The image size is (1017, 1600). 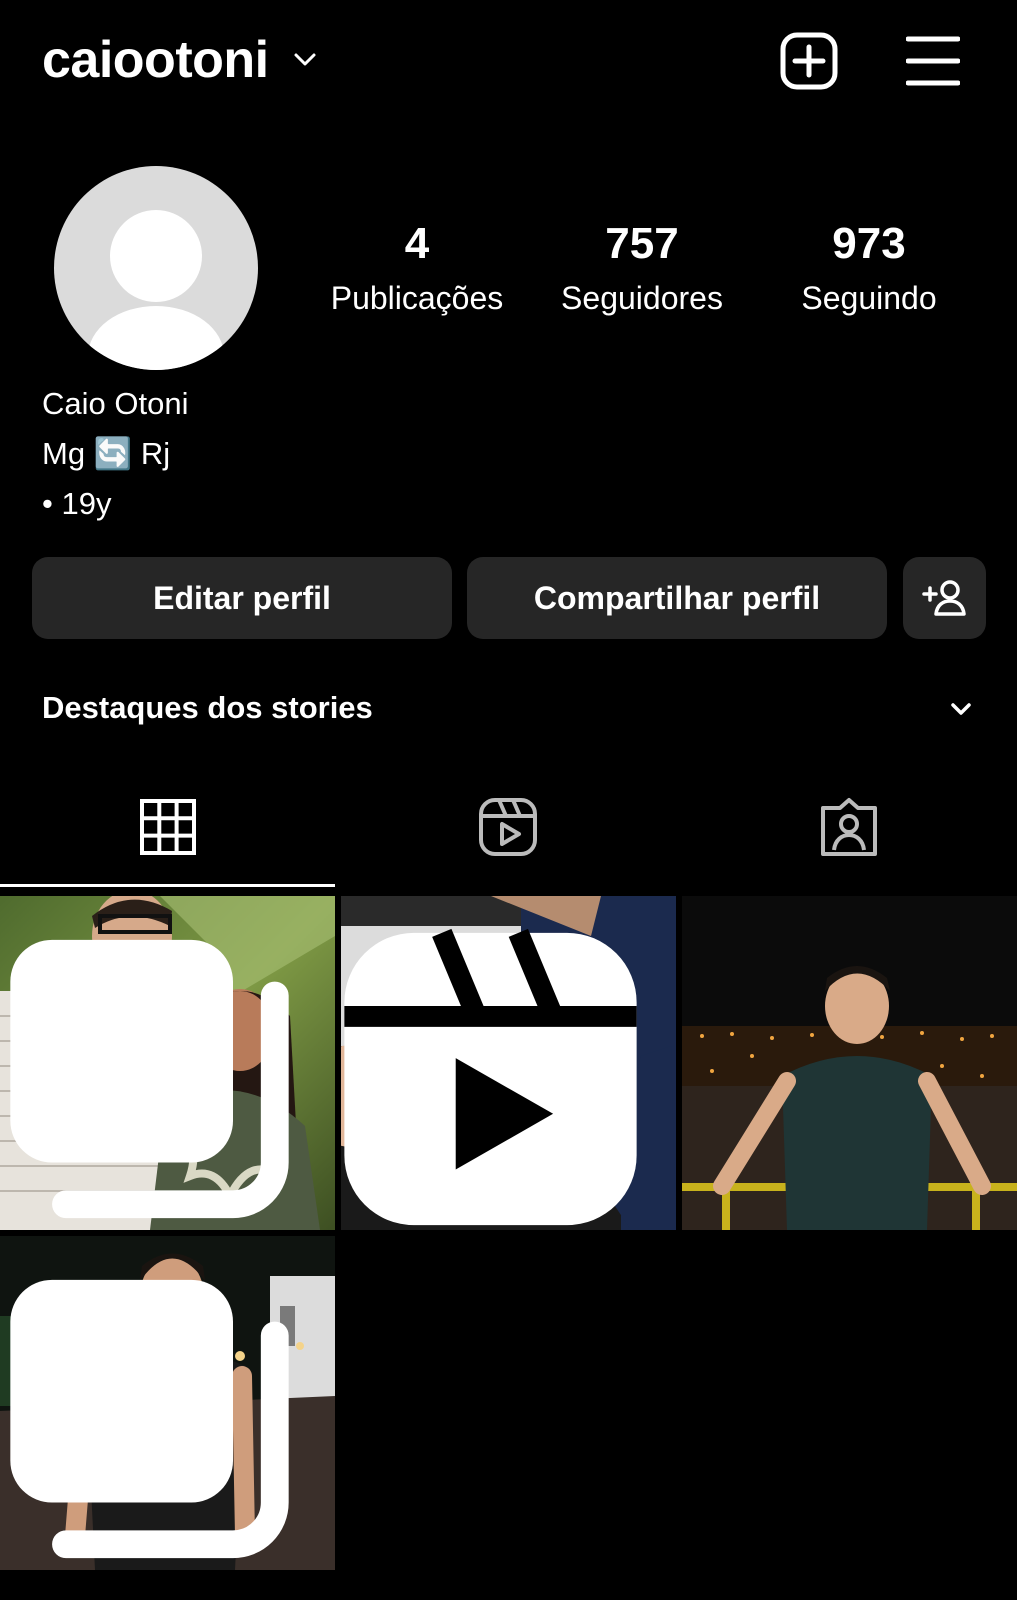 What do you see at coordinates (417, 243) in the screenshot?
I see `stat-posts-count: 4` at bounding box center [417, 243].